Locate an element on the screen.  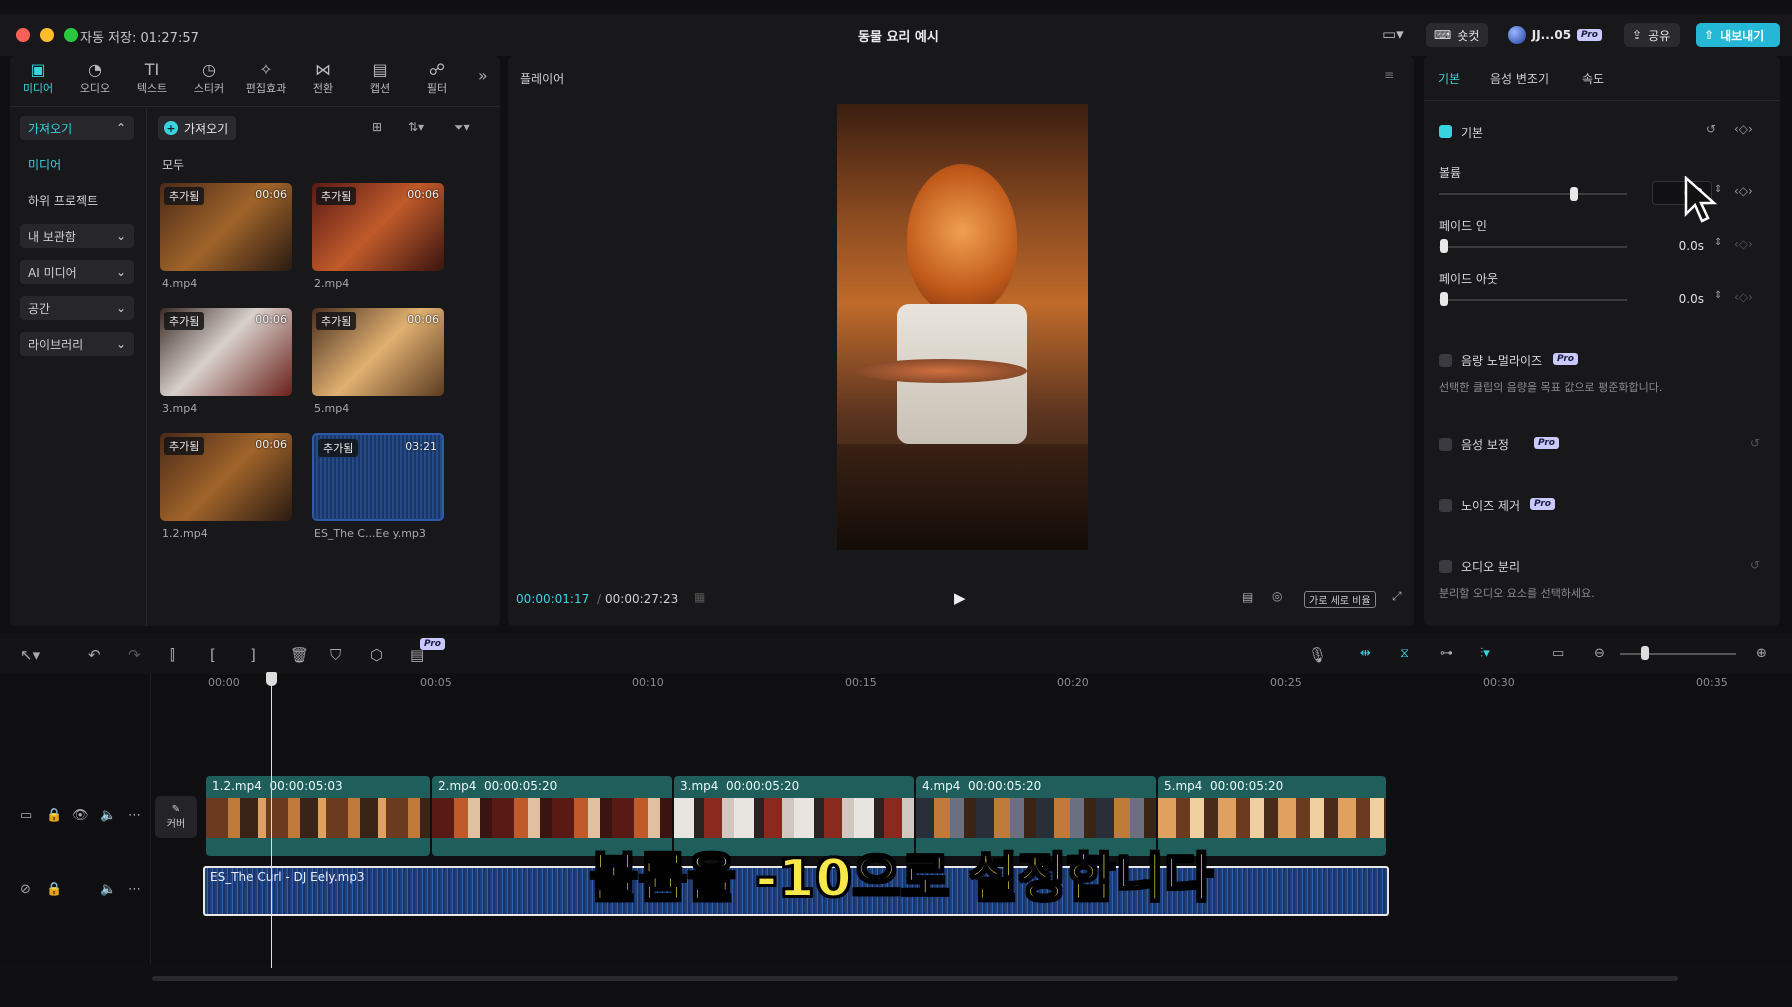
grid-view-icon: ⊞ is located at coordinates (377, 127).